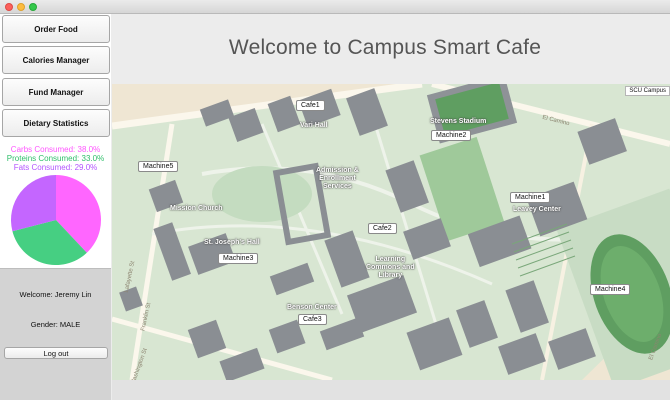  What do you see at coordinates (385, 47) in the screenshot?
I see `page-title: Welcome to Campus Smart Cafe` at bounding box center [385, 47].